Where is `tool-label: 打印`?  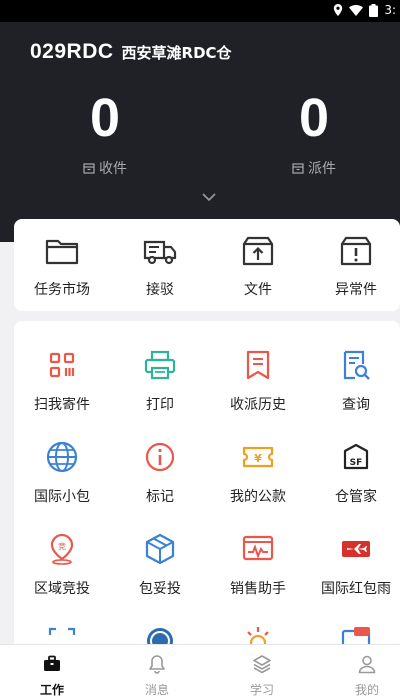
tool-label: 打印 is located at coordinates (160, 405).